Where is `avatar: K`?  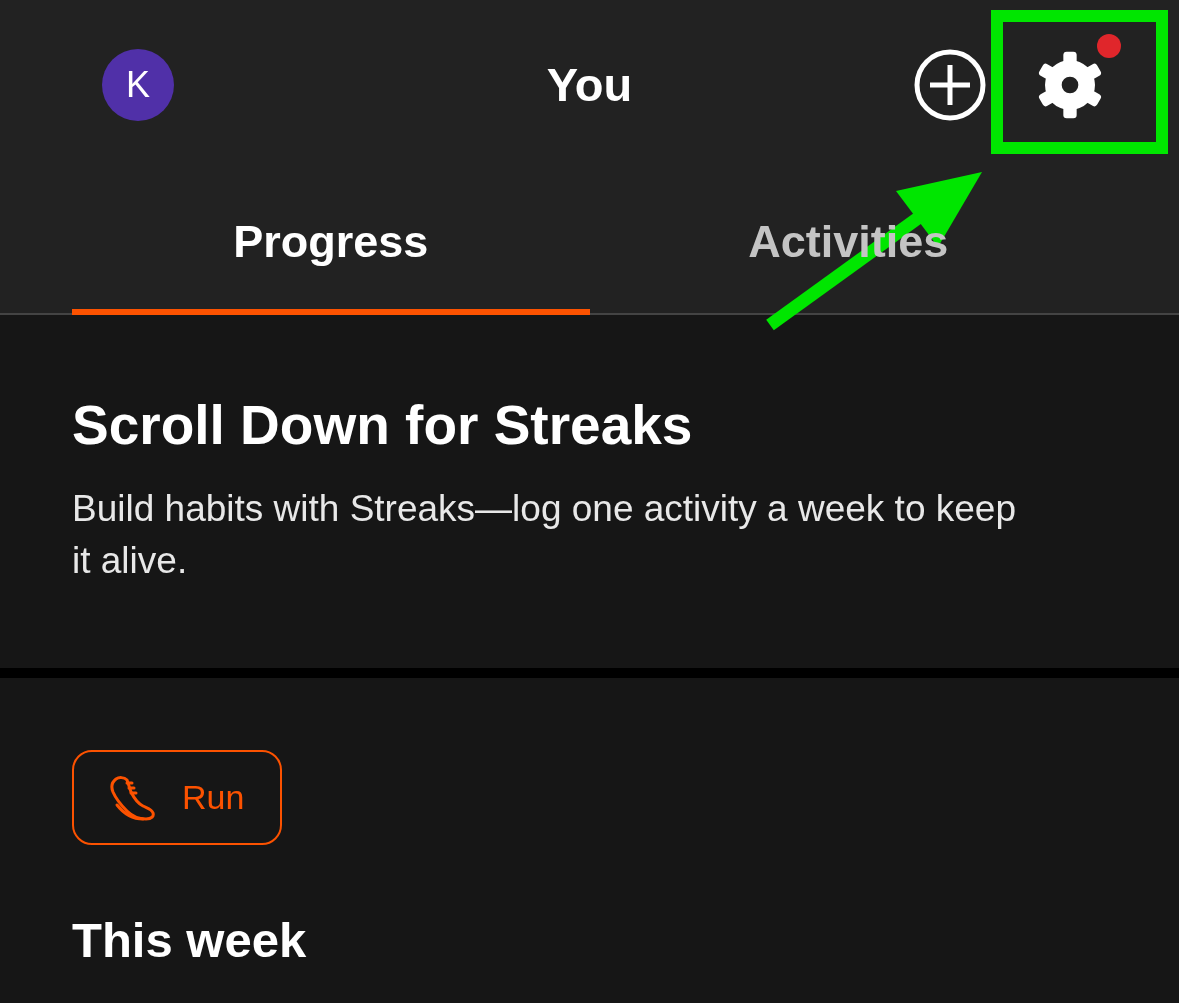 avatar: K is located at coordinates (138, 85).